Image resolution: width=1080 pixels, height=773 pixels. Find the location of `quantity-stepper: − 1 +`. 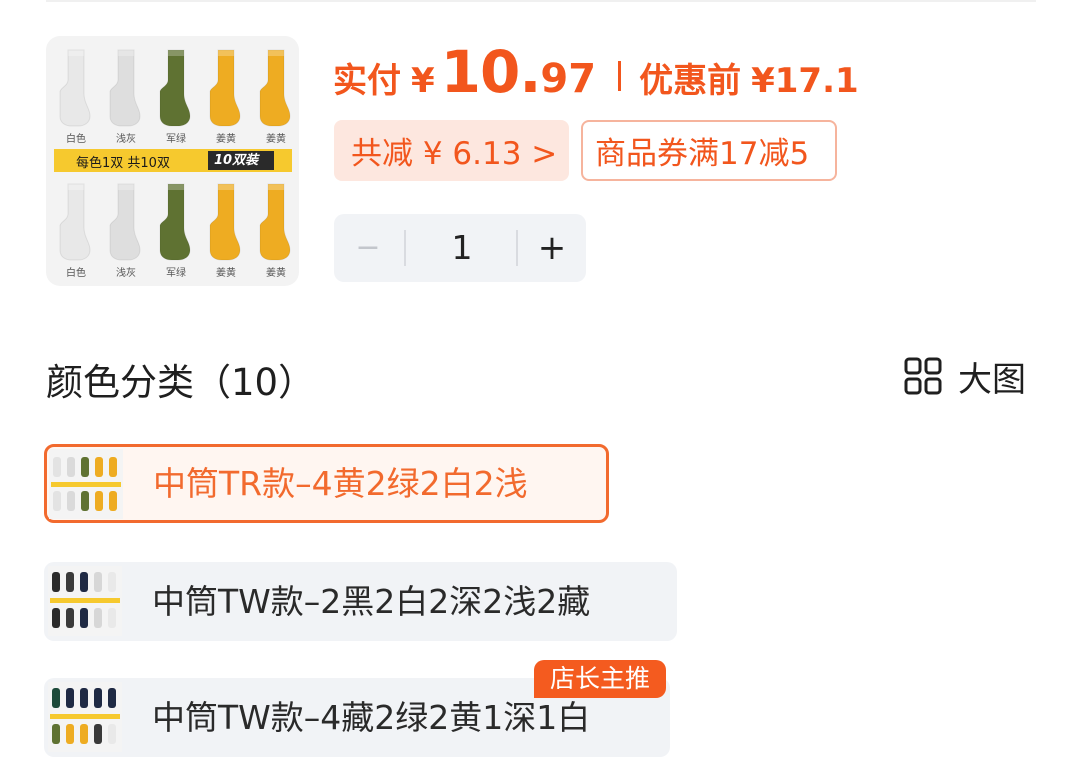

quantity-stepper: − 1 + is located at coordinates (460, 248).